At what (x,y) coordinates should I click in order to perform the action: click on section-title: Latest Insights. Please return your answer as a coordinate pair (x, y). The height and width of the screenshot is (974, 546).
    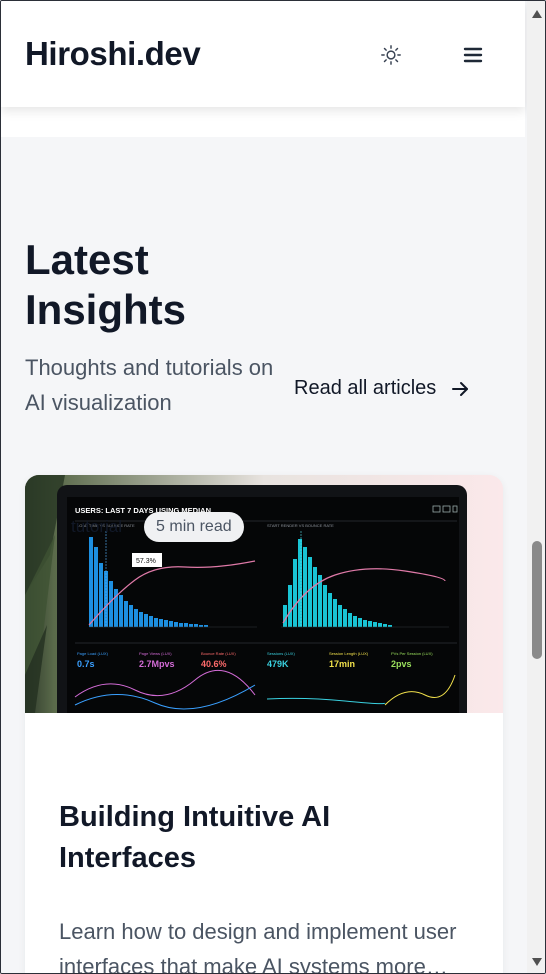
    Looking at the image, I should click on (106, 284).